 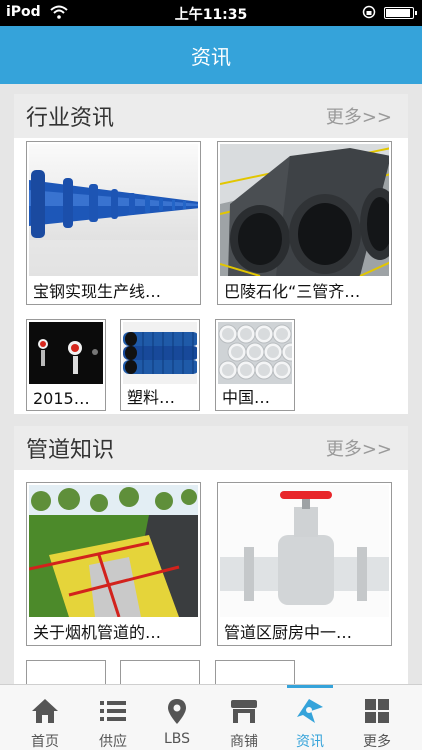 What do you see at coordinates (310, 742) in the screenshot?
I see `tab-label: 资讯` at bounding box center [310, 742].